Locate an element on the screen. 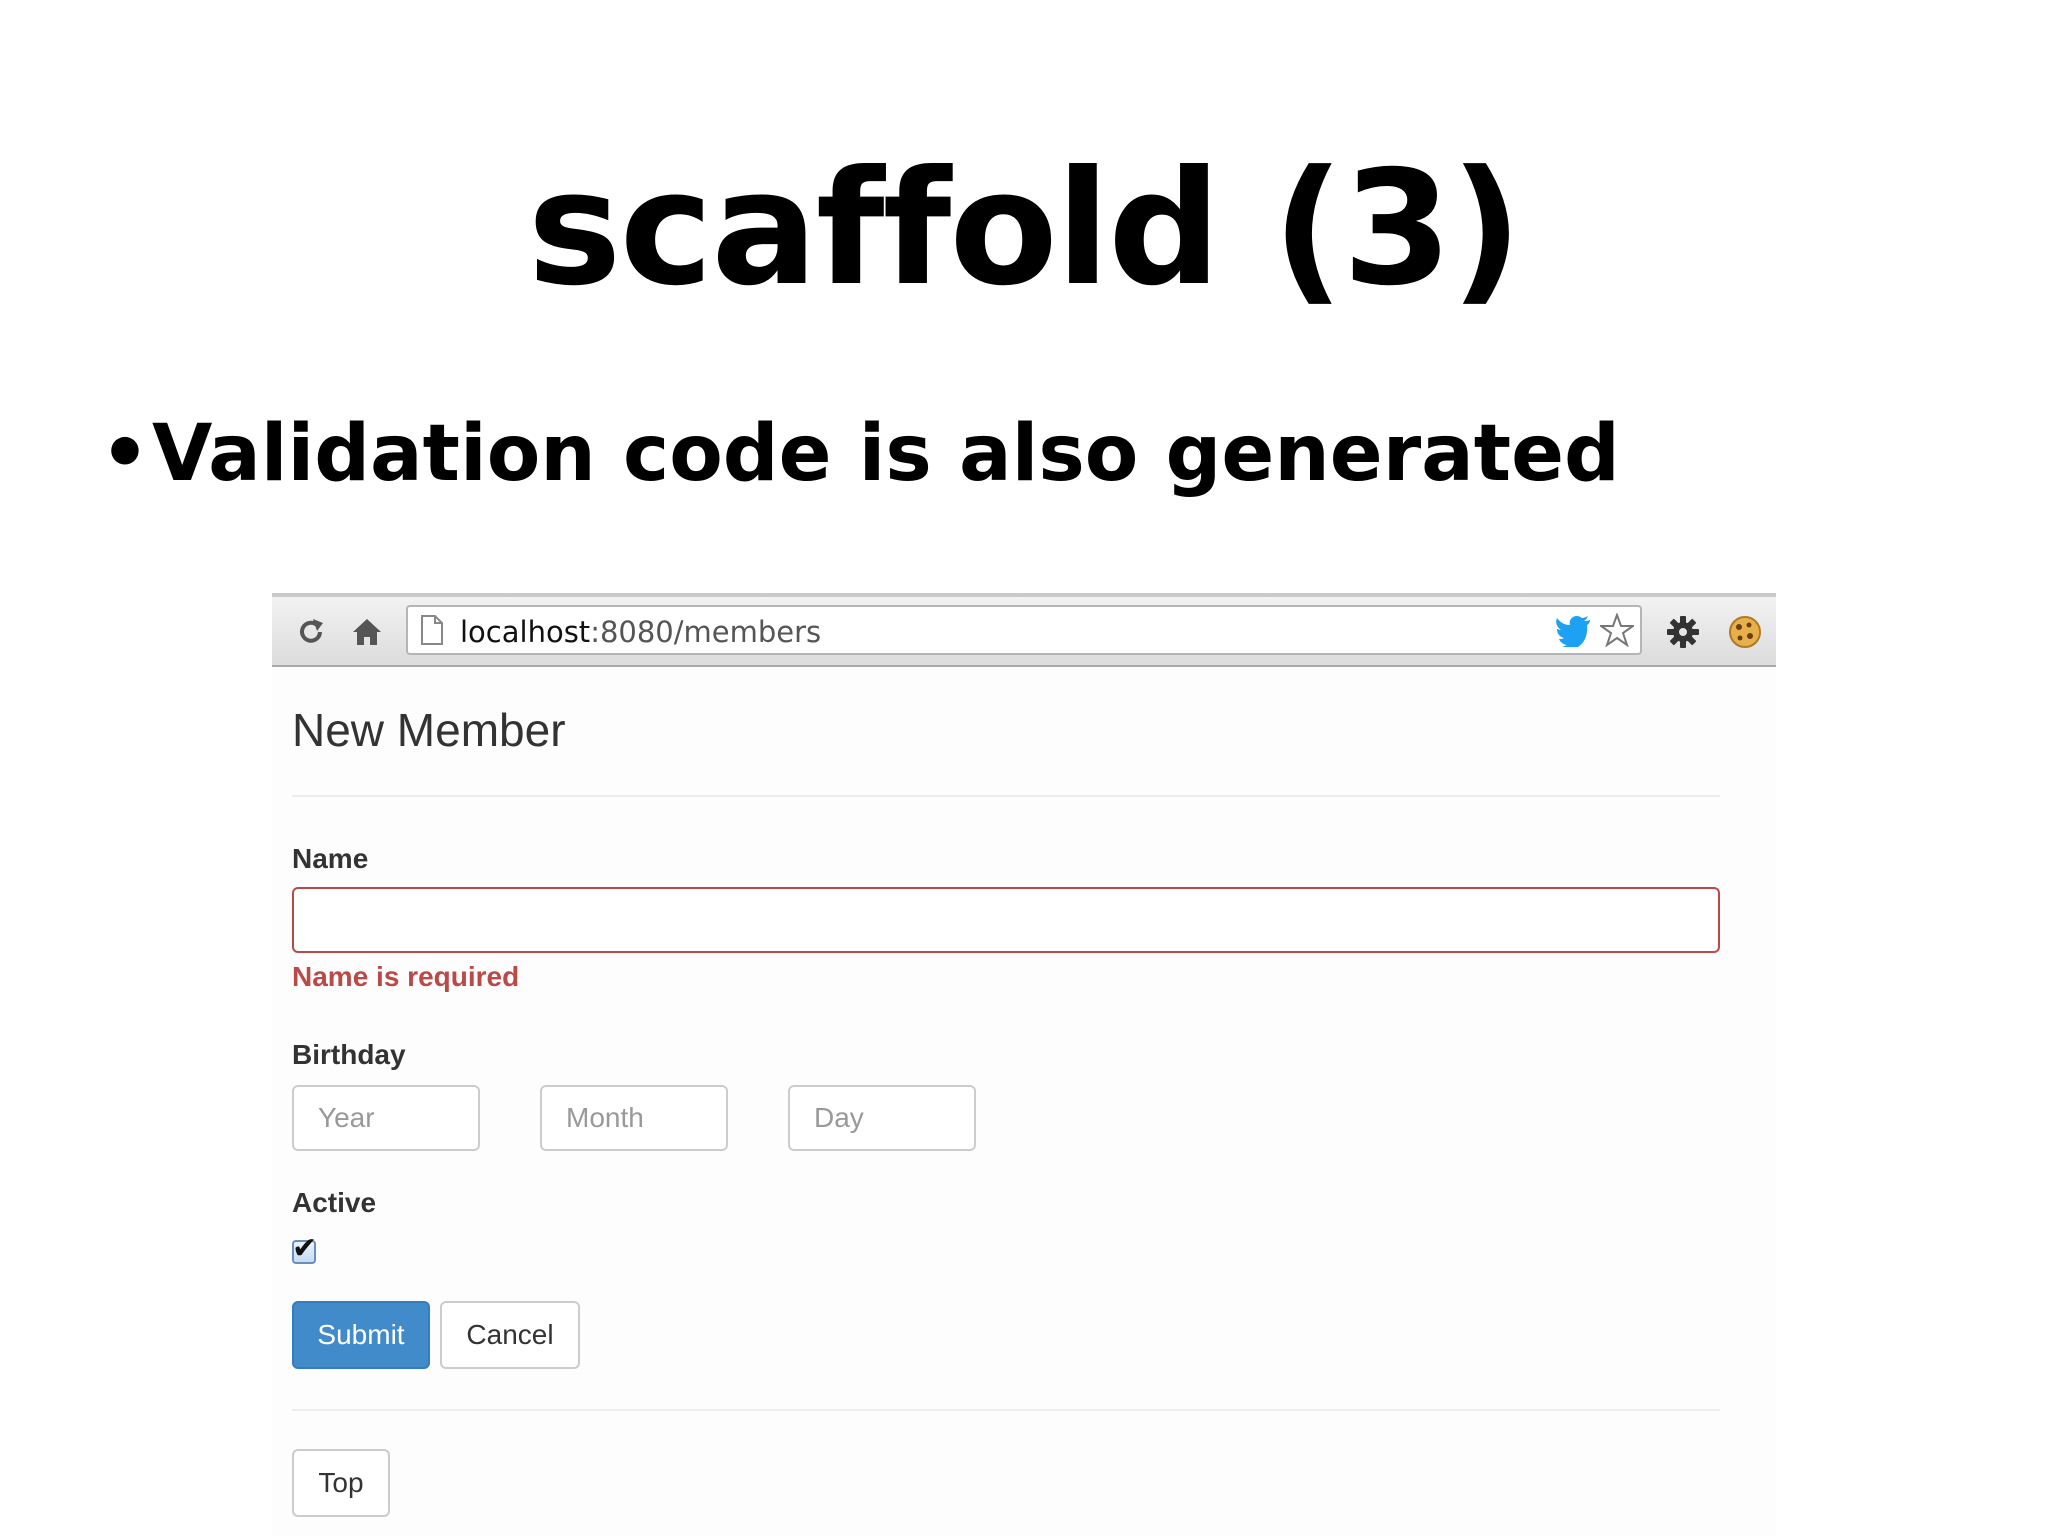 Image resolution: width=2048 pixels, height=1536 pixels. home-icon is located at coordinates (367, 632).